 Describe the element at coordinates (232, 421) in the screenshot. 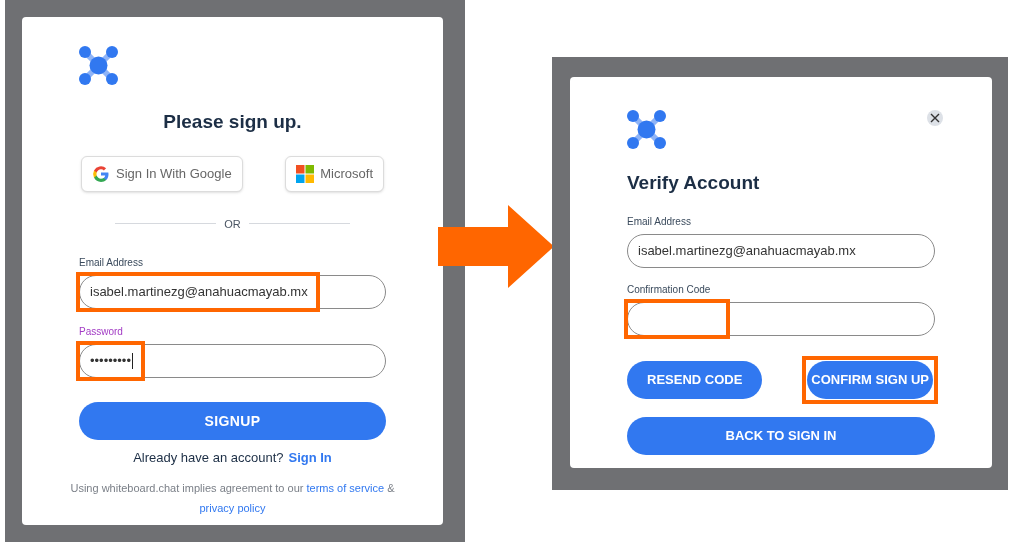

I see `signup-button: SIGNUP` at that location.